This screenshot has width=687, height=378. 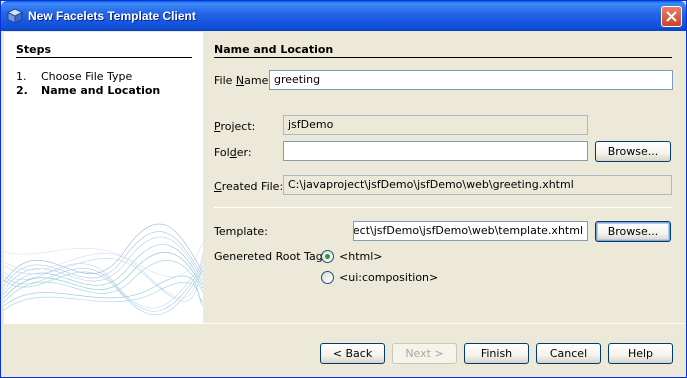 I want to click on file-name-input: greeting, so click(x=471, y=80).